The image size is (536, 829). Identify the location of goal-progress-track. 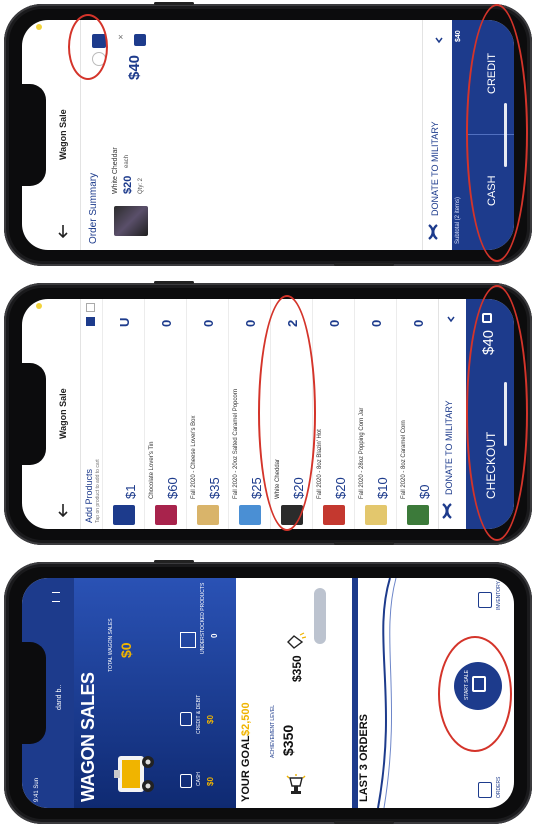
(320, 616).